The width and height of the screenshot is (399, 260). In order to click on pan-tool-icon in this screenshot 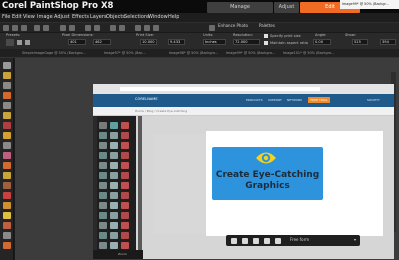, I will do `click(7, 65)`.